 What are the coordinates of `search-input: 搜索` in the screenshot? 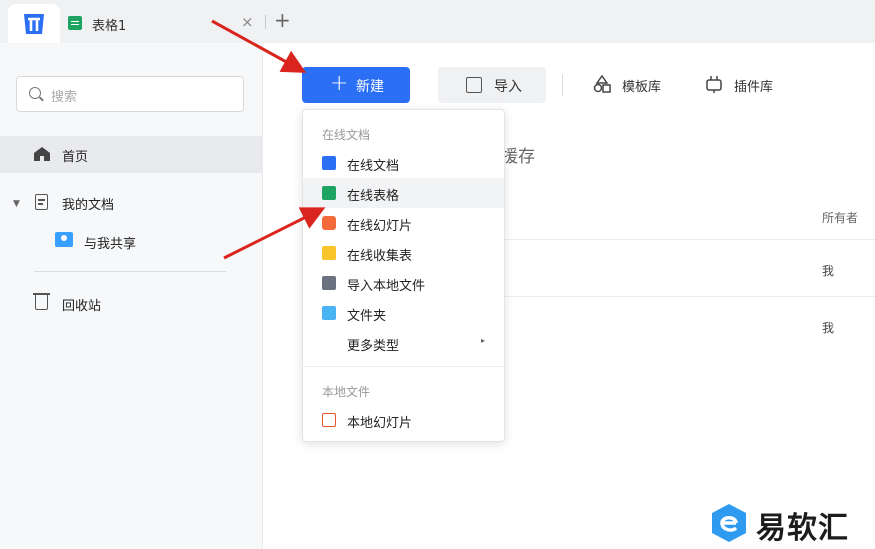 It's located at (130, 94).